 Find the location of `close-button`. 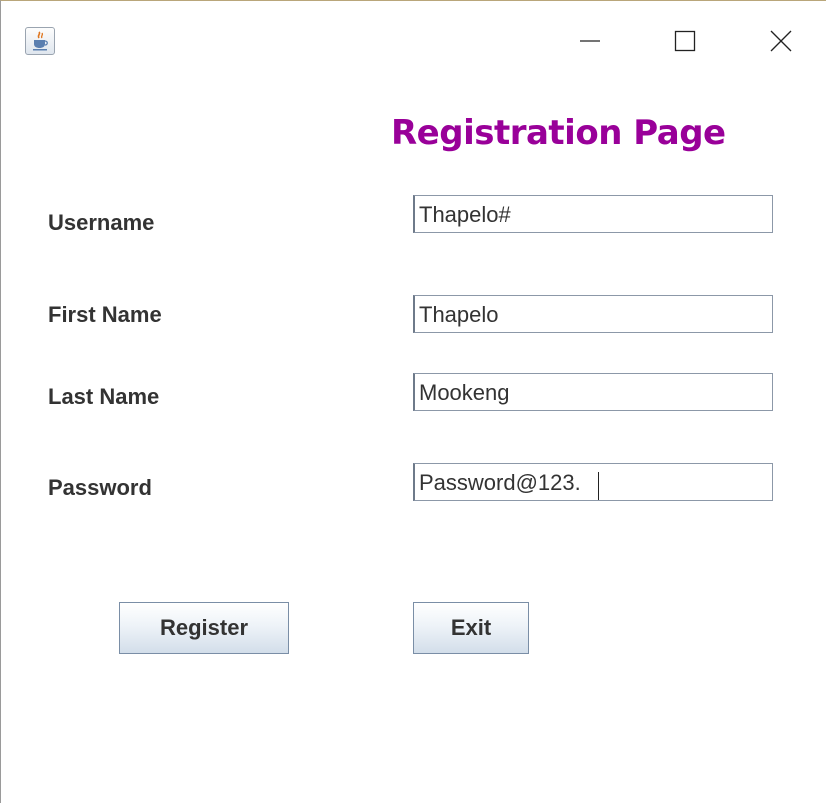

close-button is located at coordinates (781, 41).